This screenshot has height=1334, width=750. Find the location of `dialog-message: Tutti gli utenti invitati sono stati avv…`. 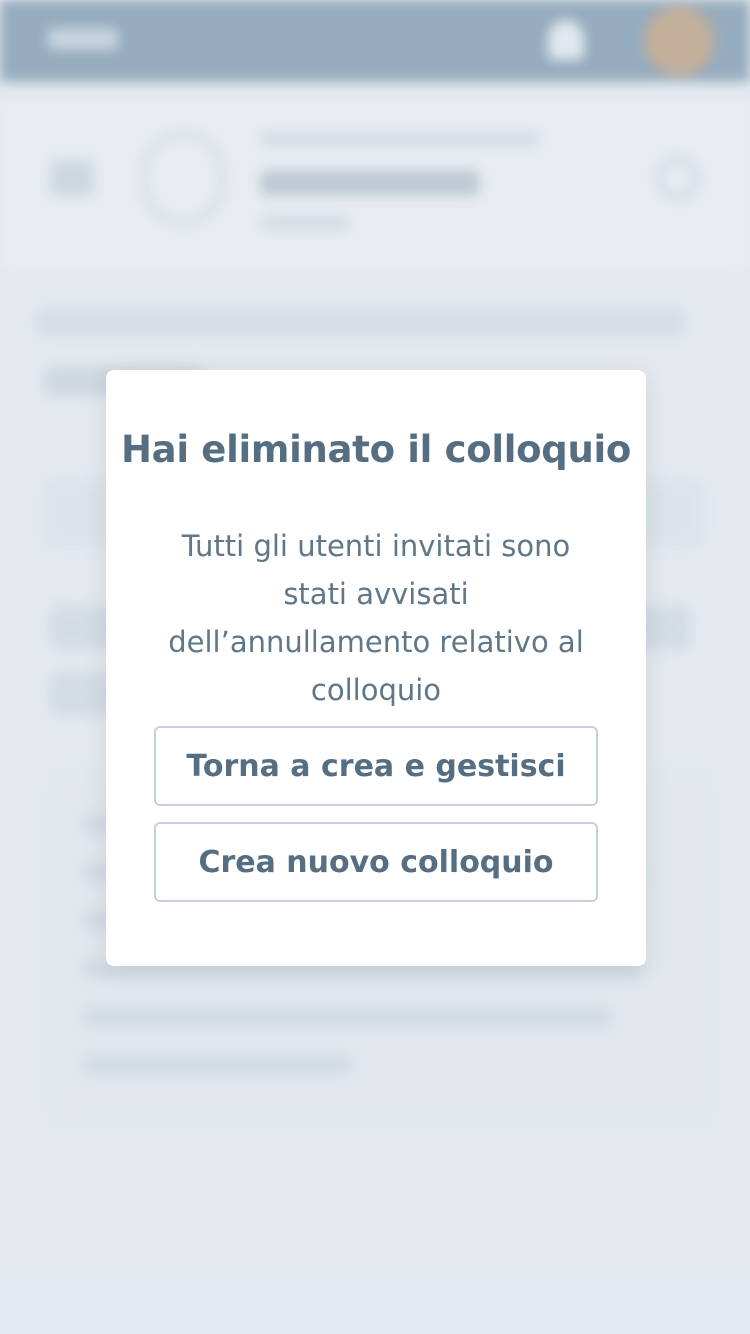

dialog-message: Tutti gli utenti invitati sono stati avv… is located at coordinates (376, 618).